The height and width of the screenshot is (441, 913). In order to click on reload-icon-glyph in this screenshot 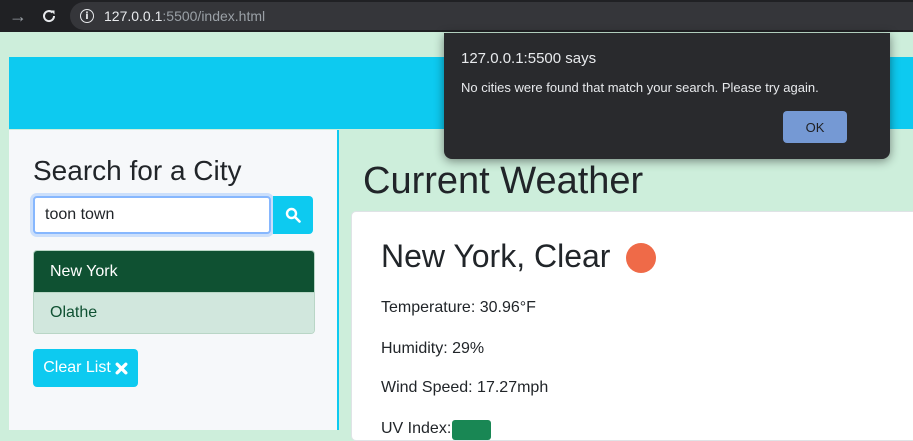, I will do `click(49, 16)`.